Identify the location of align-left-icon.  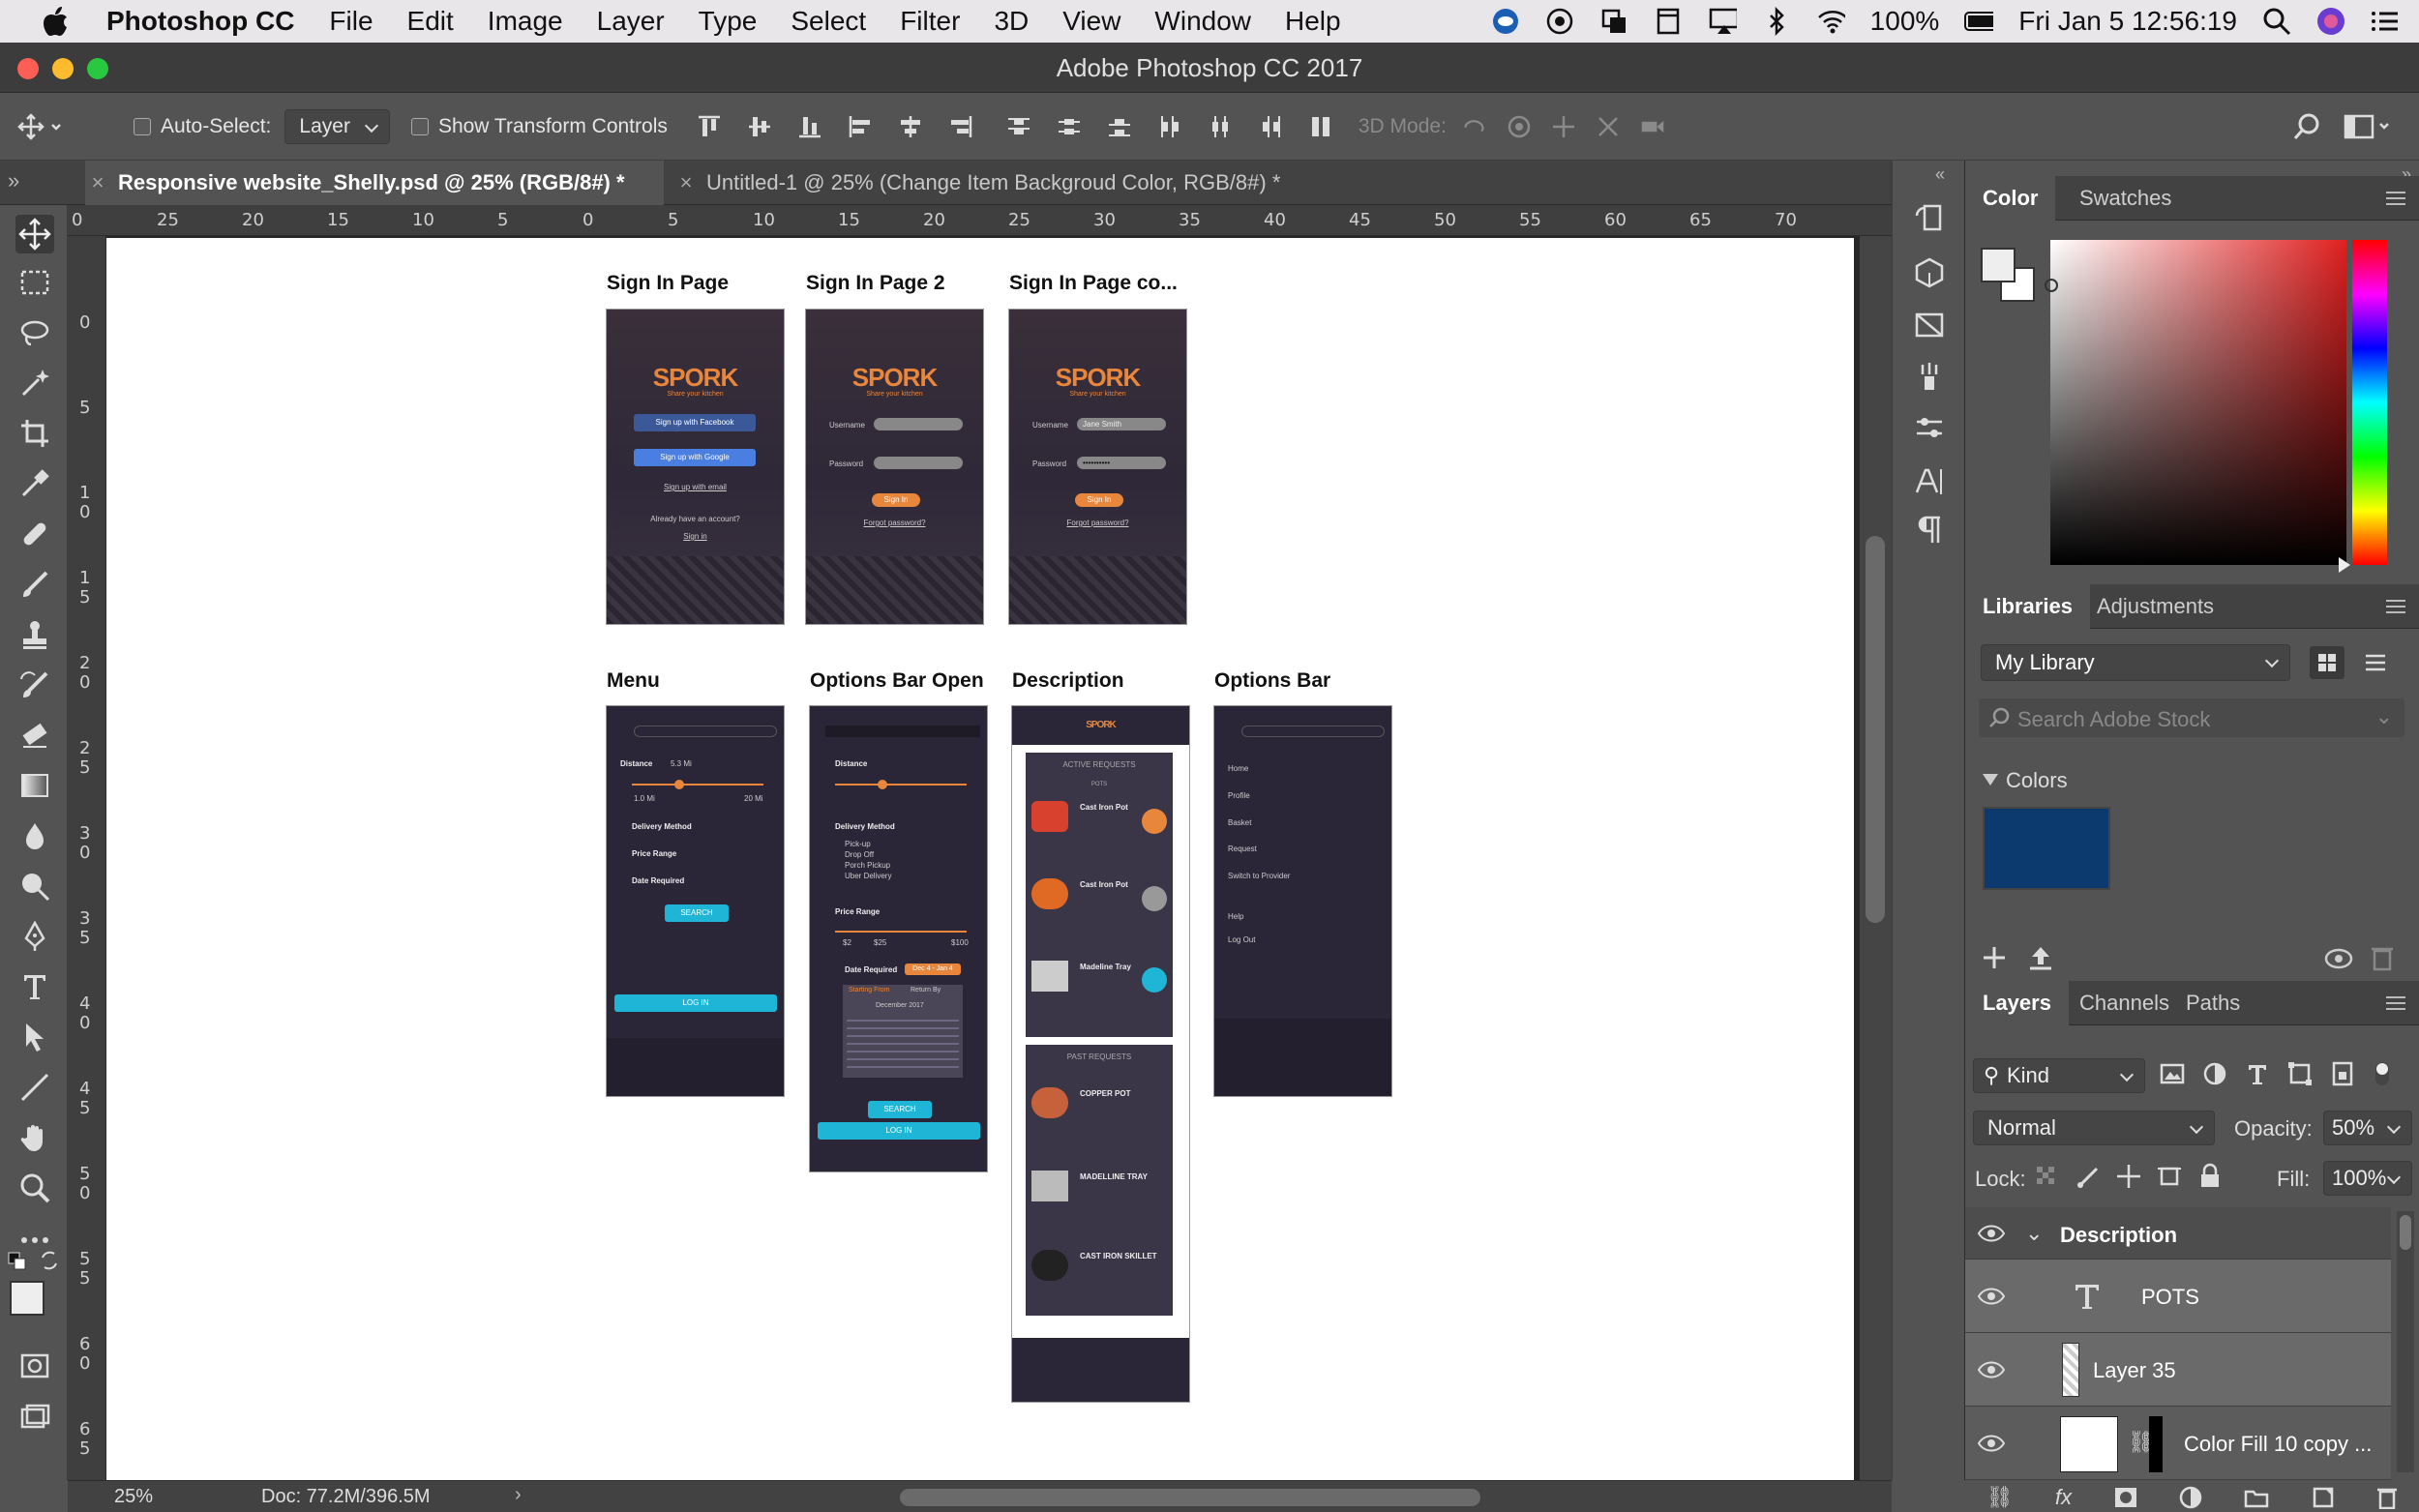
(860, 127).